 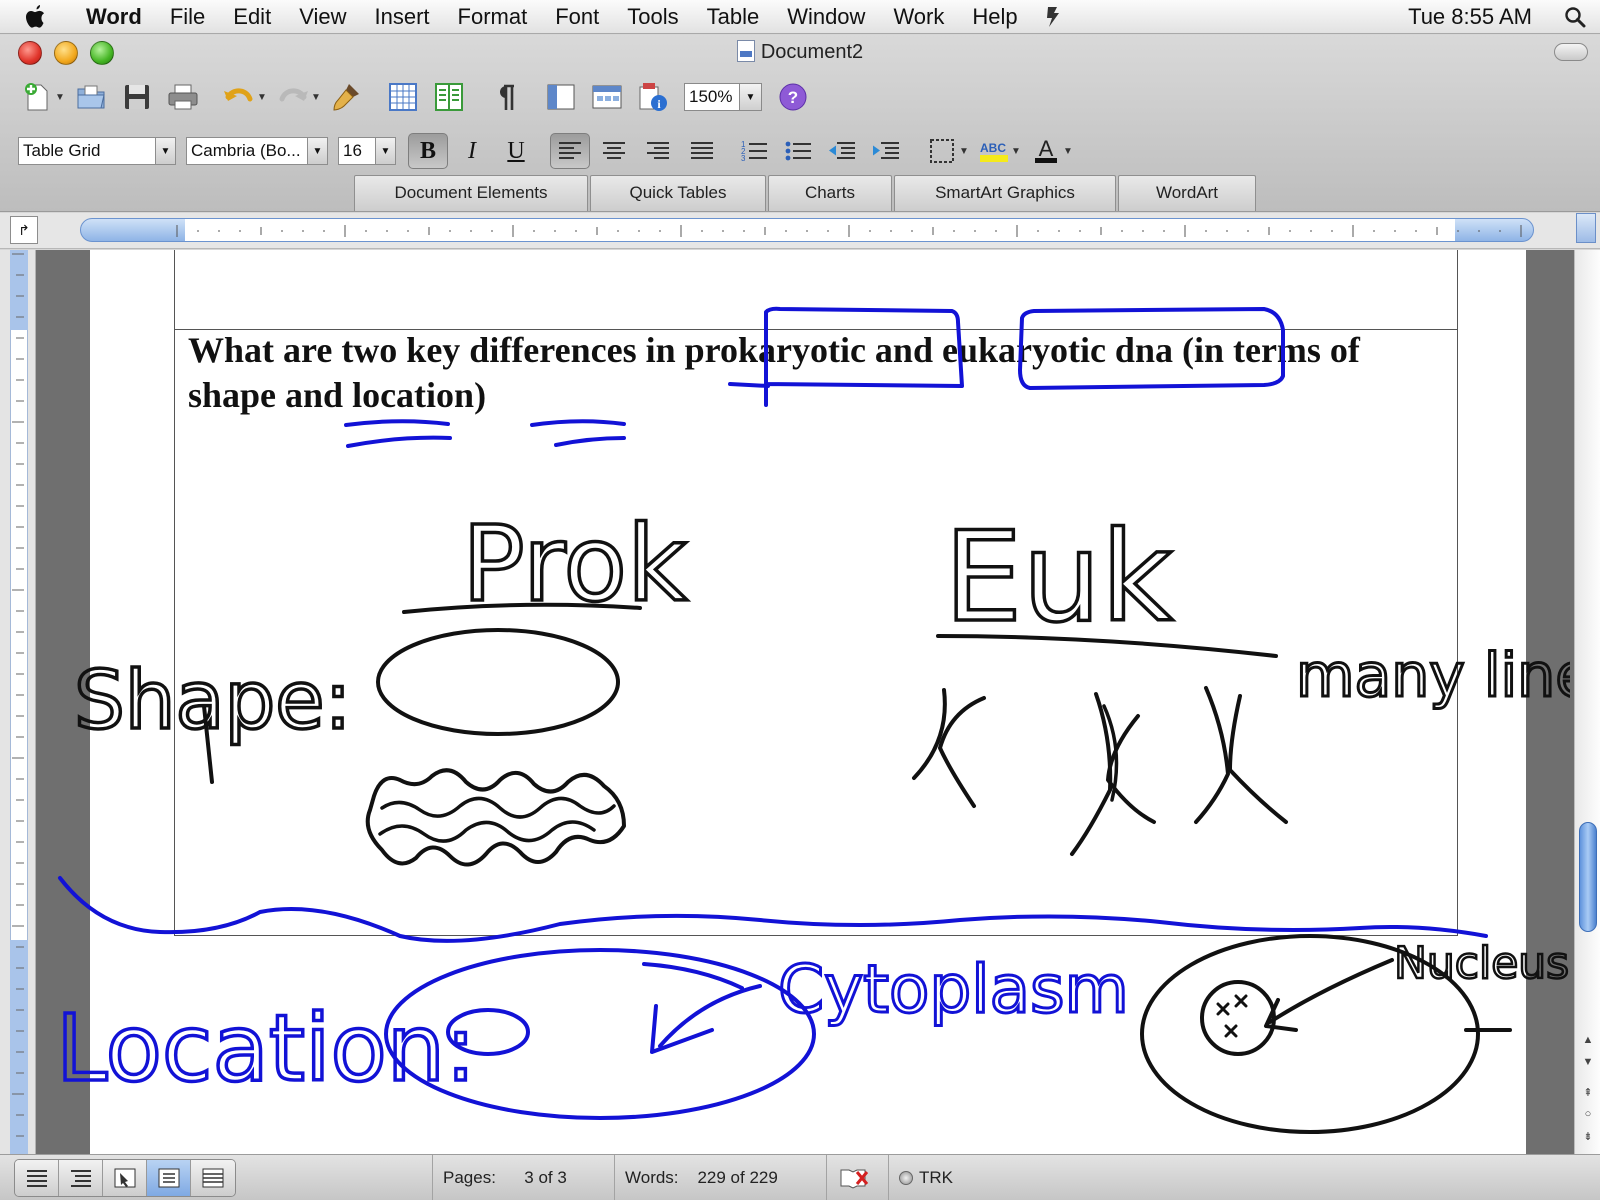 I want to click on notebook-layout-icon, so click(x=213, y=1178).